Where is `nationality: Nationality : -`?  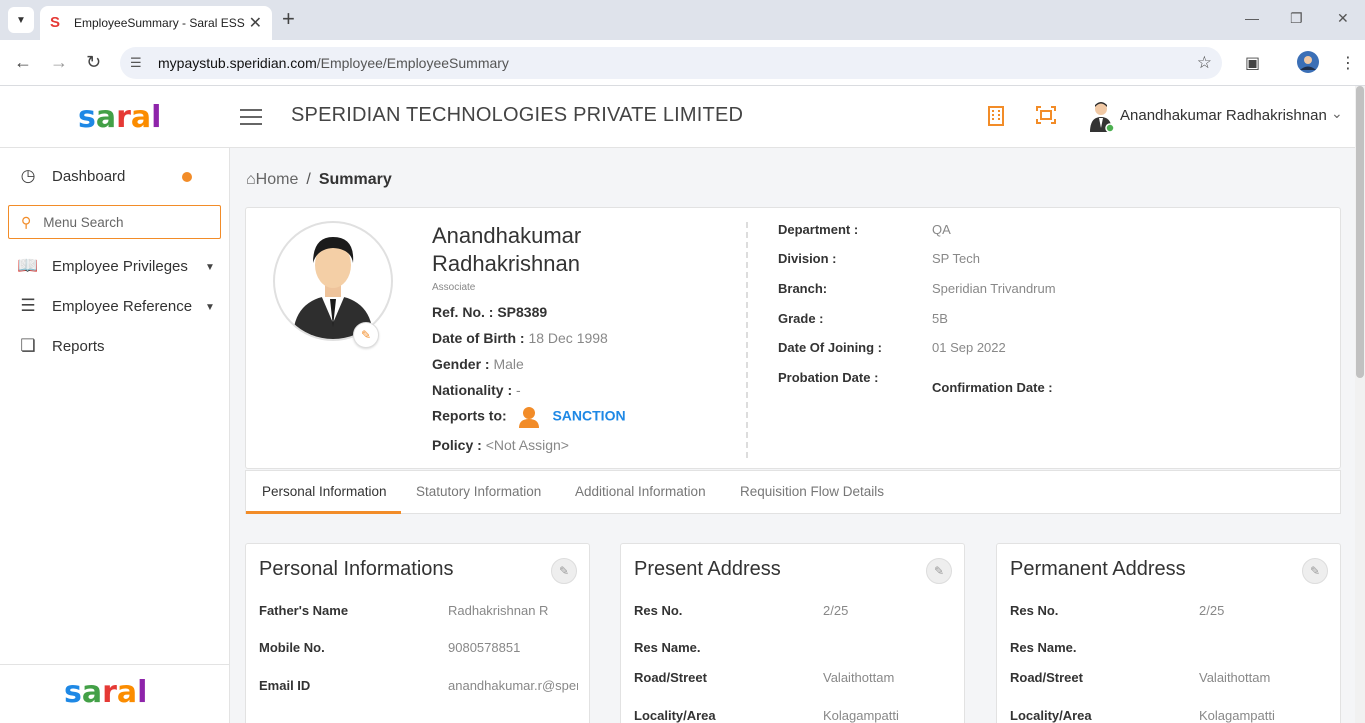
nationality: Nationality : - is located at coordinates (476, 390).